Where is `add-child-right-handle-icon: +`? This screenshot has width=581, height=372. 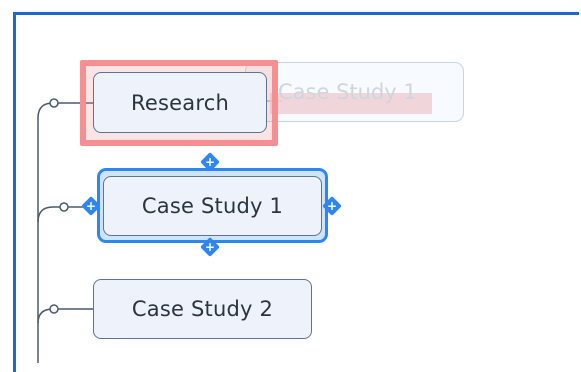
add-child-right-handle-icon: + is located at coordinates (332, 206).